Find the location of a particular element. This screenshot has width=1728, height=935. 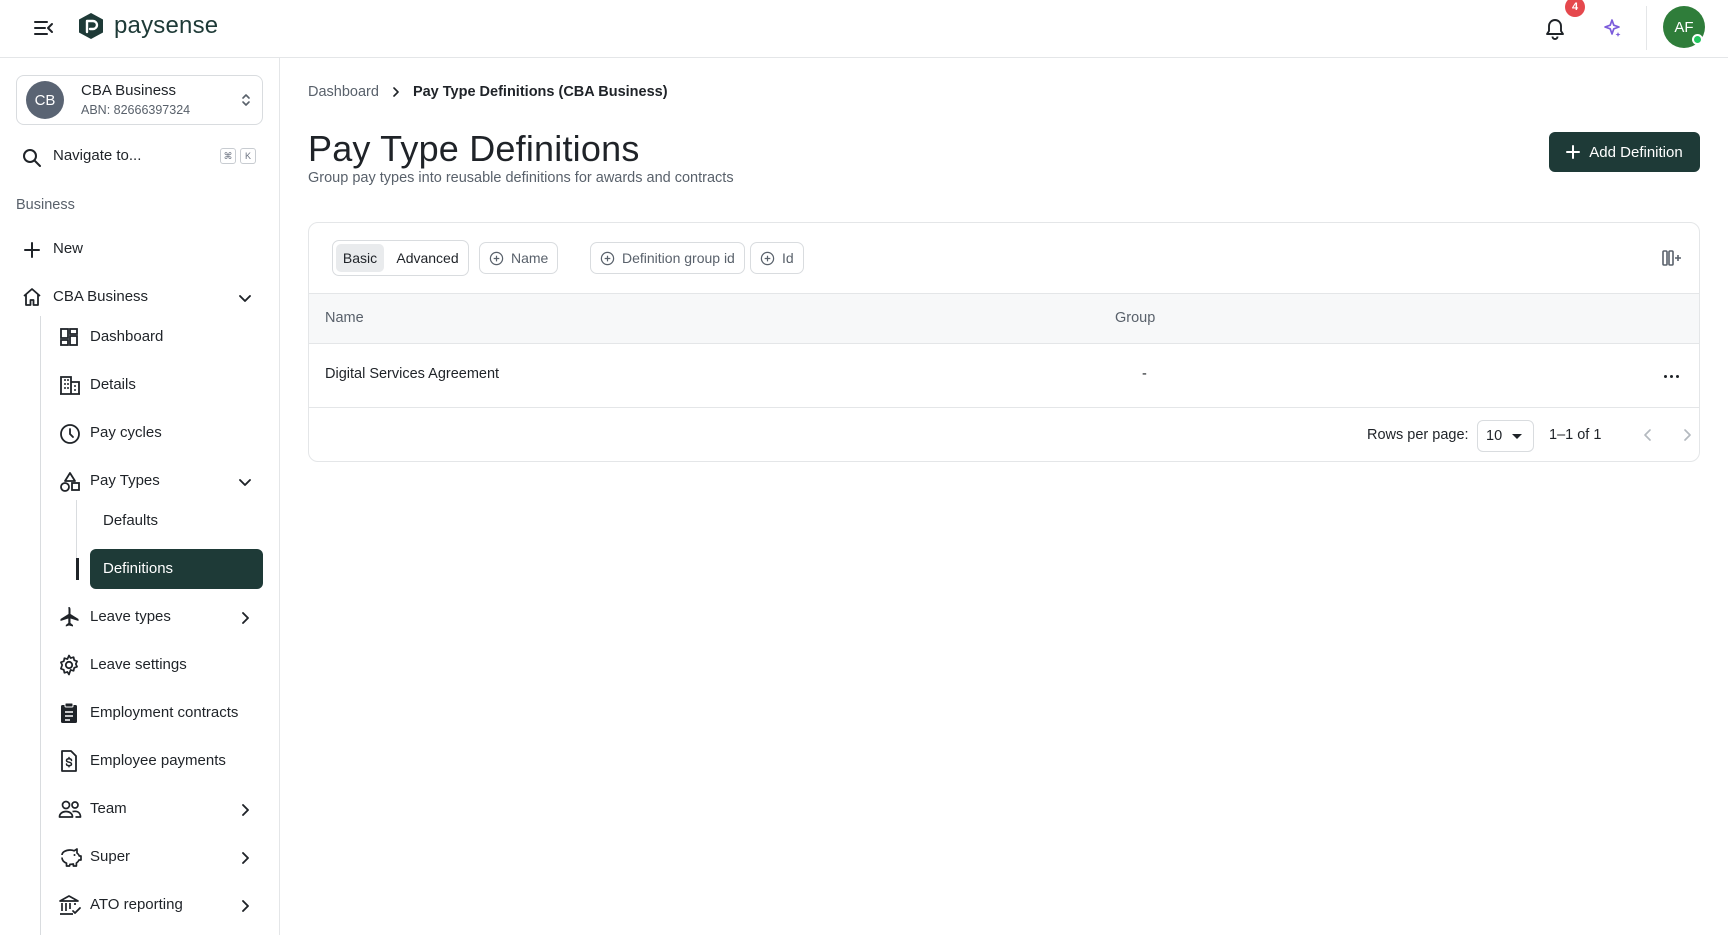

section-title-business: Business is located at coordinates (45, 205).